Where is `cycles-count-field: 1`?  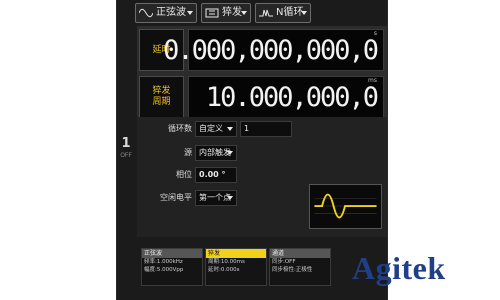 cycles-count-field: 1 is located at coordinates (266, 129).